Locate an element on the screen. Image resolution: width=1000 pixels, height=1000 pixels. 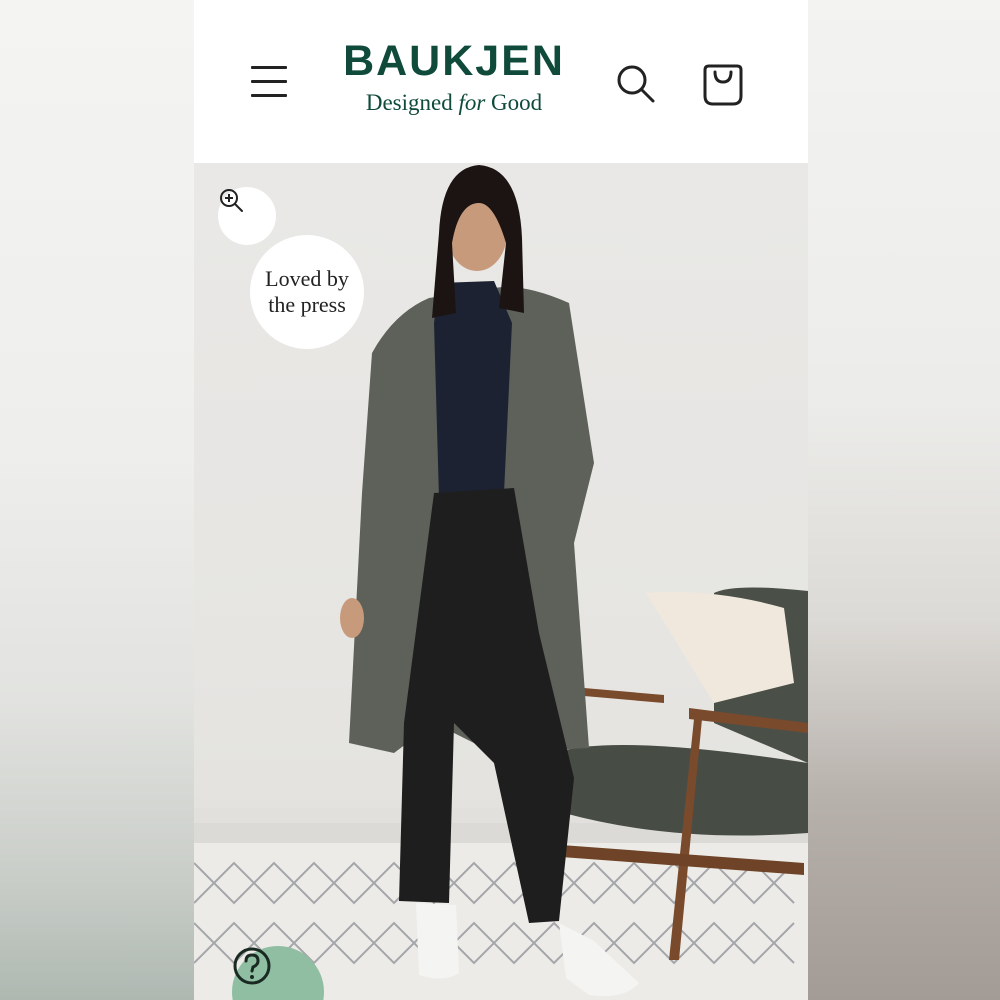
press-badge: Loved by the press is located at coordinates (307, 292).